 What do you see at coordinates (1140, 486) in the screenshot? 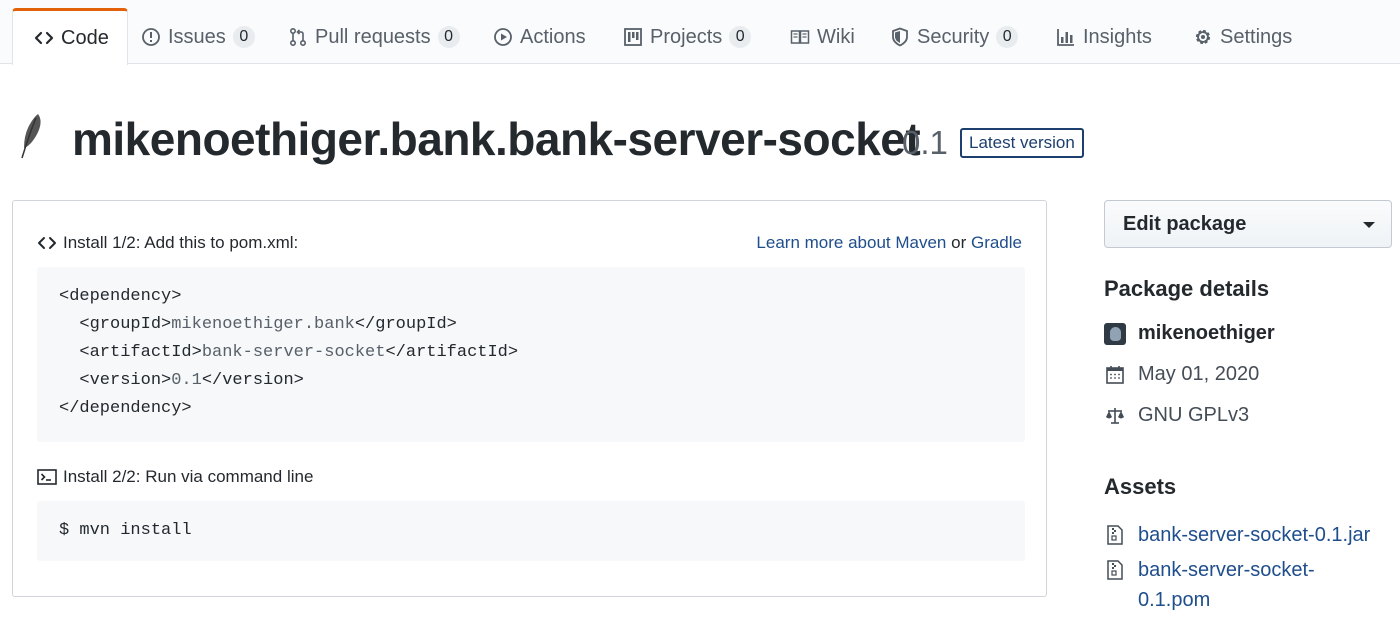
I see `assets-heading: Assets` at bounding box center [1140, 486].